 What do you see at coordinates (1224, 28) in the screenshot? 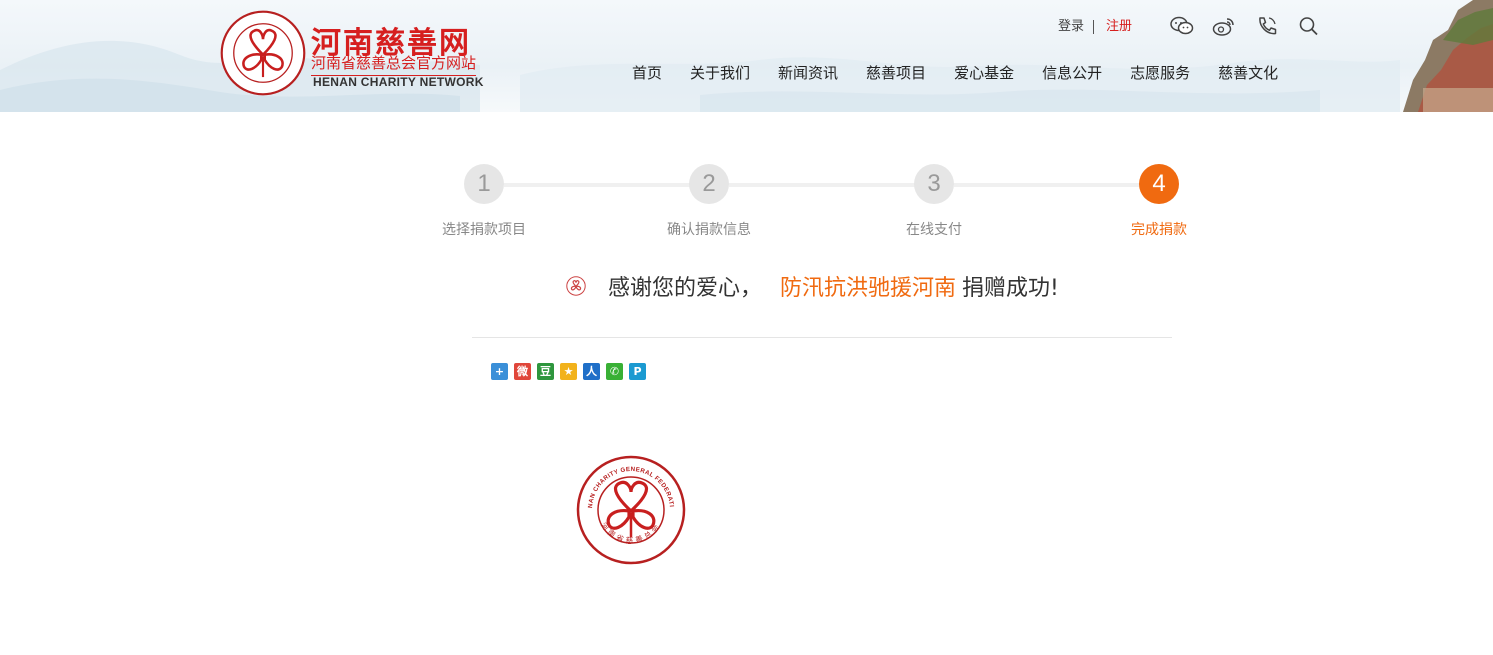
I see `weibo-icon` at bounding box center [1224, 28].